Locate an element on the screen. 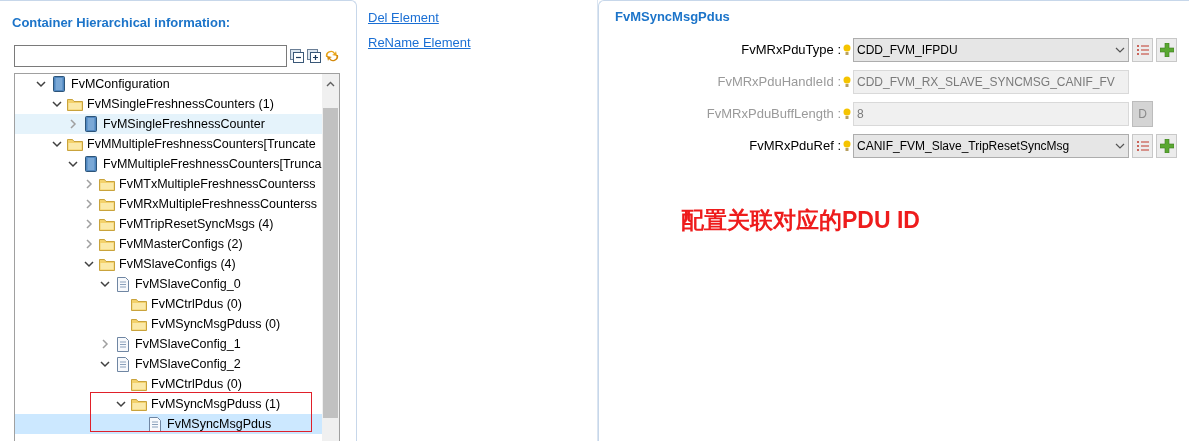 The width and height of the screenshot is (1189, 441). dropdown: CDD_FVM_IFPDU is located at coordinates (991, 50).